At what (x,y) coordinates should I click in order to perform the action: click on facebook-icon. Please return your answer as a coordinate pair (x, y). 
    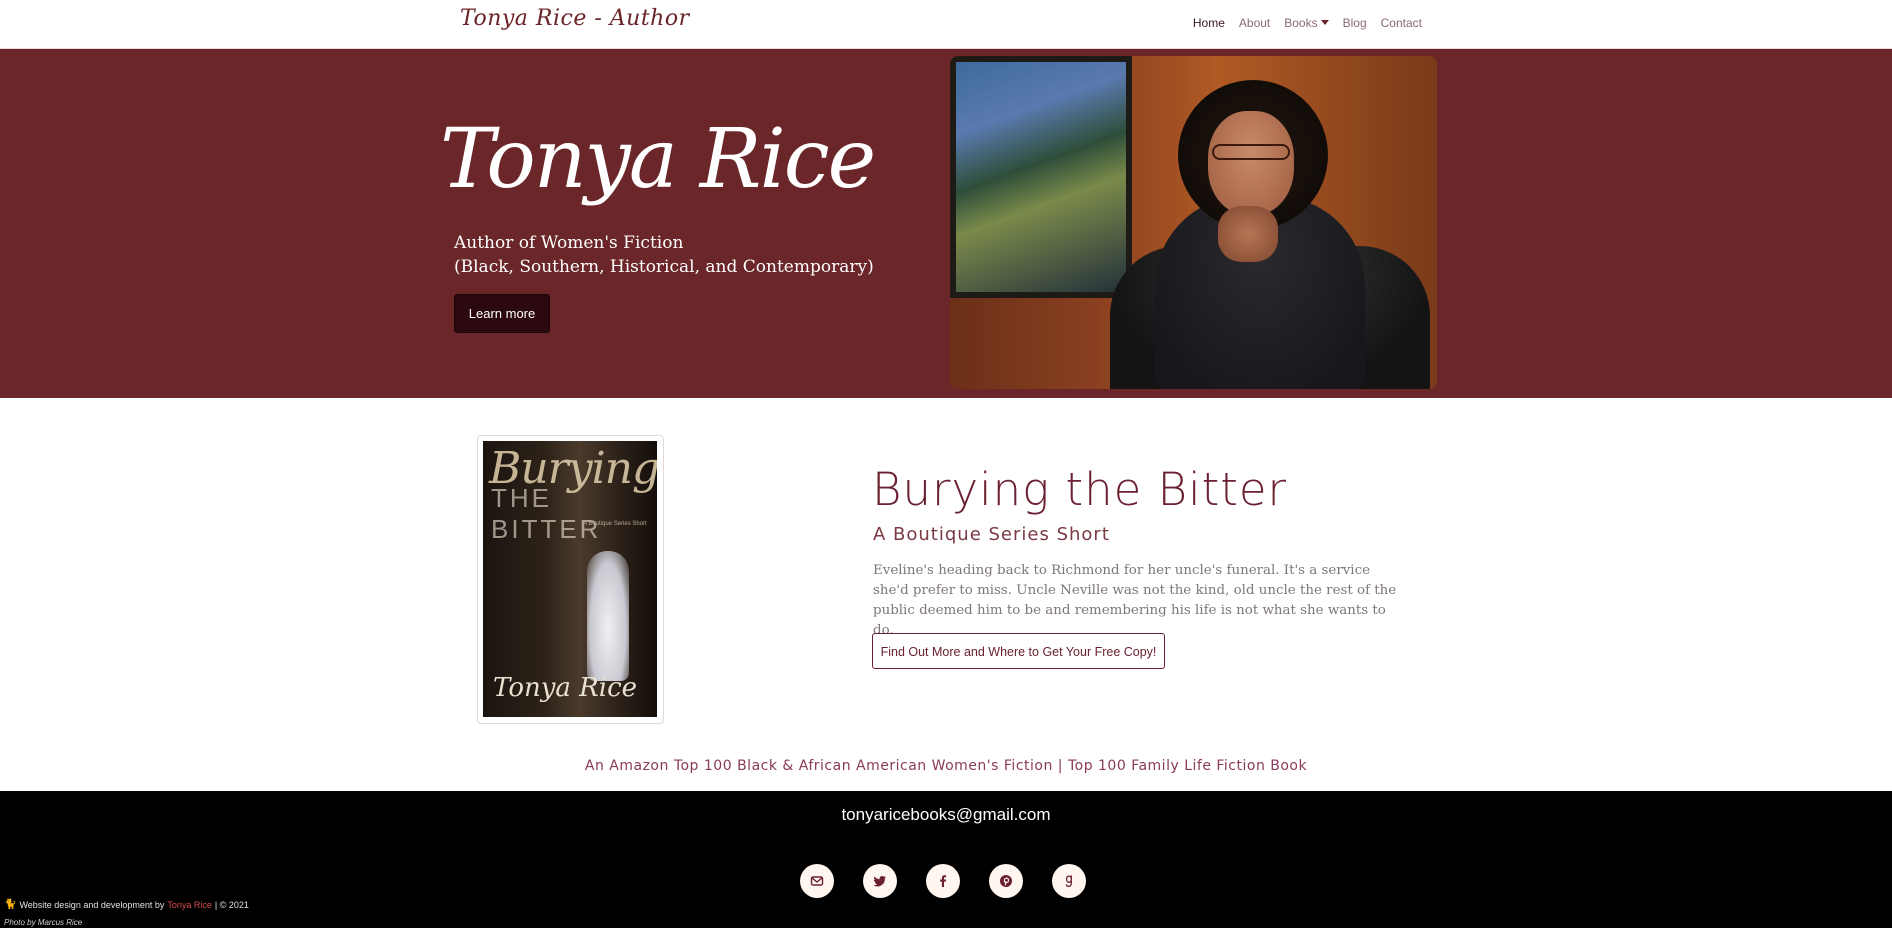
    Looking at the image, I should click on (943, 881).